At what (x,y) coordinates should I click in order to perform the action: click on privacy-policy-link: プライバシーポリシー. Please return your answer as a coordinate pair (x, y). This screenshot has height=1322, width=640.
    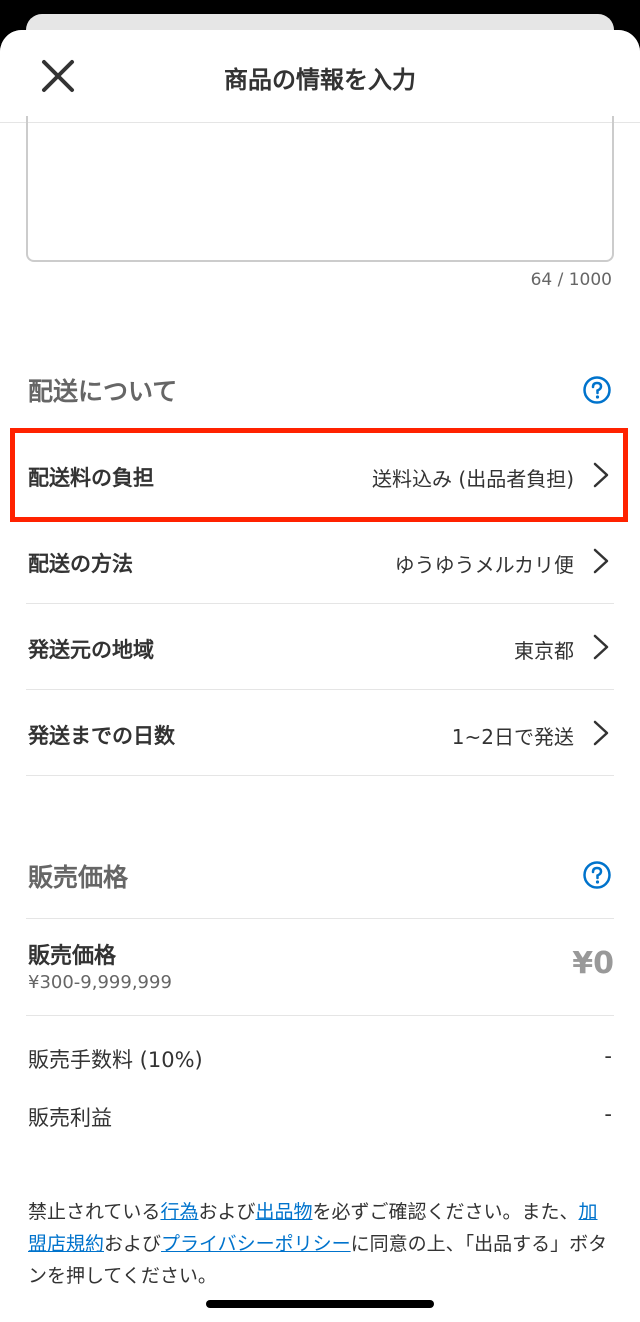
    Looking at the image, I should click on (256, 1244).